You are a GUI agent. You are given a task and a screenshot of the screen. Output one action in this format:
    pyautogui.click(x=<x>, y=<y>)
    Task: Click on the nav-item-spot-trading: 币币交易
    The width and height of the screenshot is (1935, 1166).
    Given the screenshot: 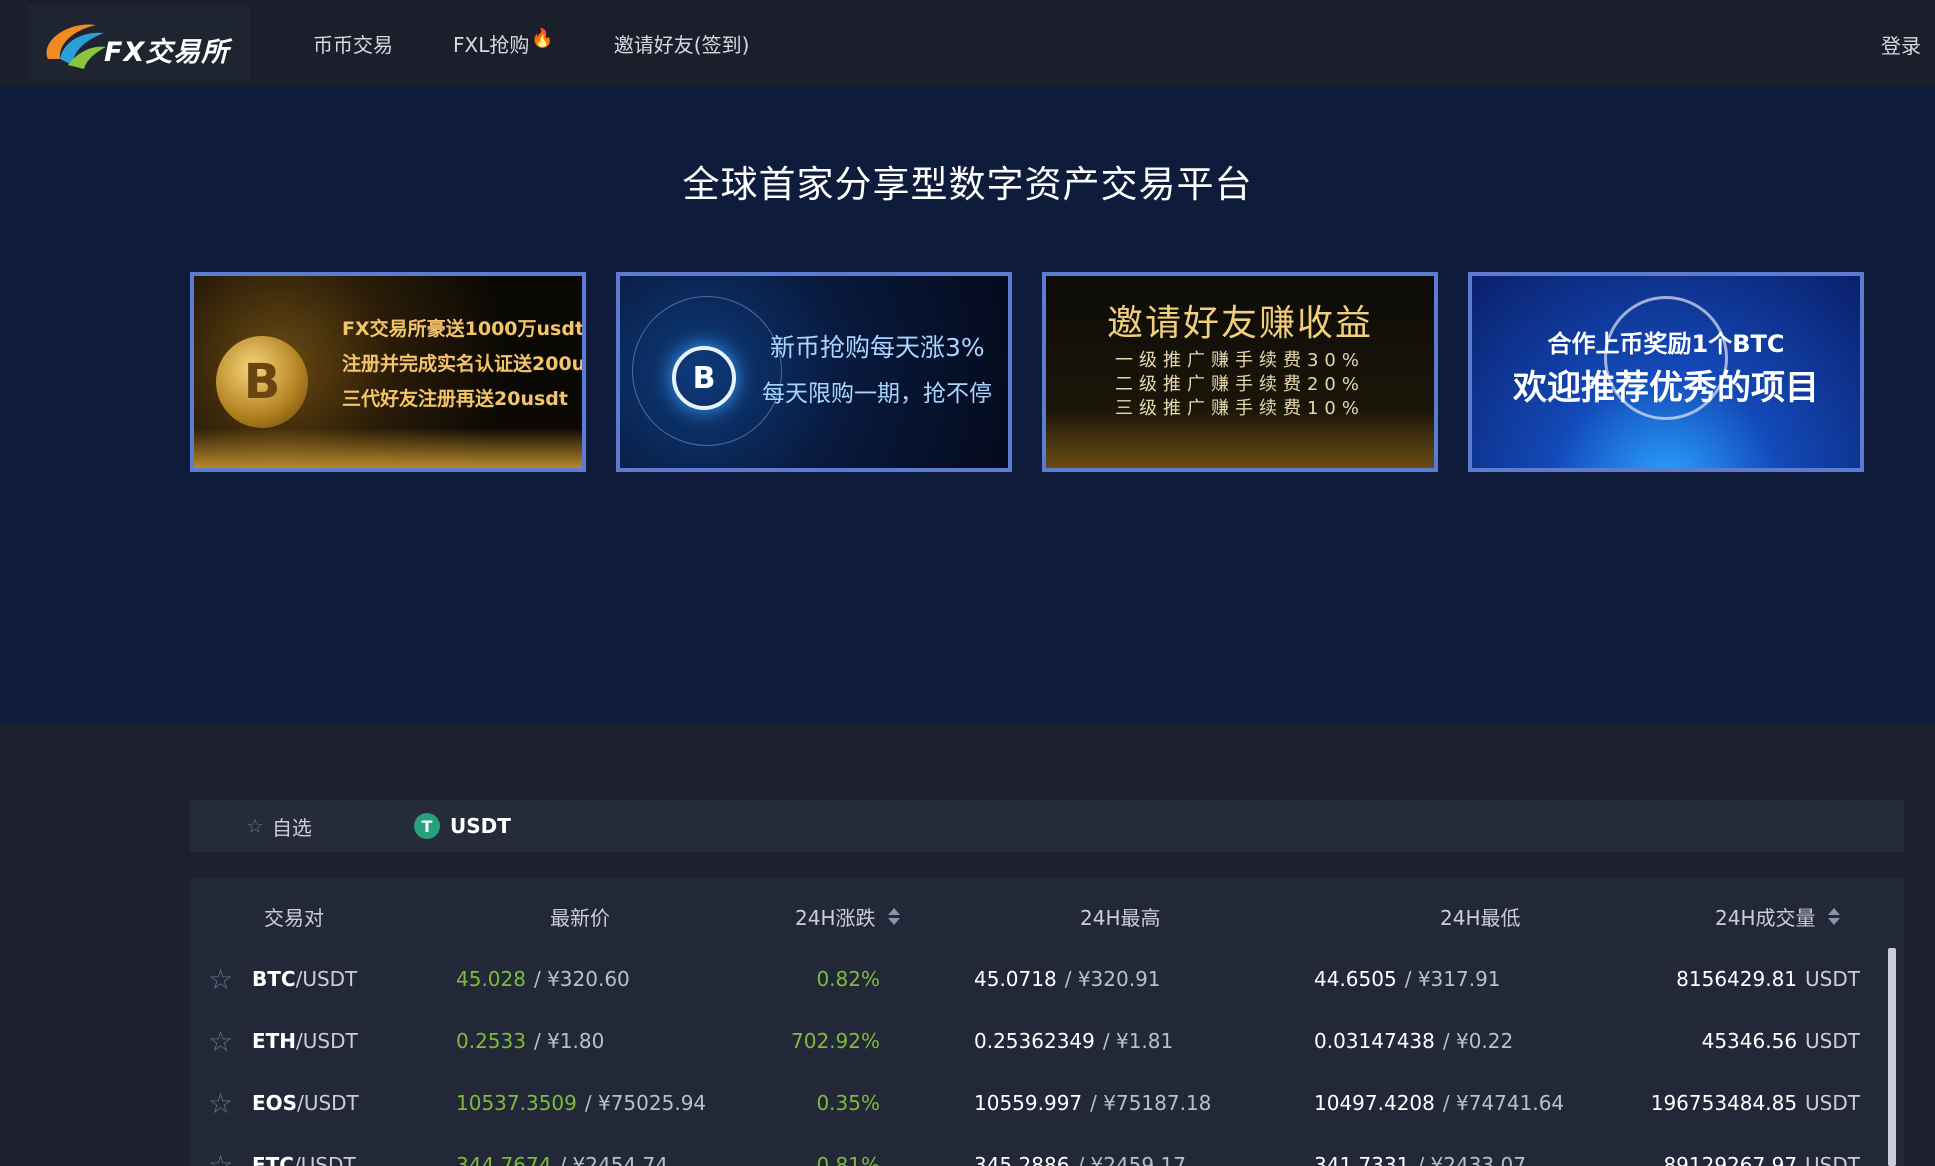 What is the action you would take?
    pyautogui.click(x=353, y=43)
    